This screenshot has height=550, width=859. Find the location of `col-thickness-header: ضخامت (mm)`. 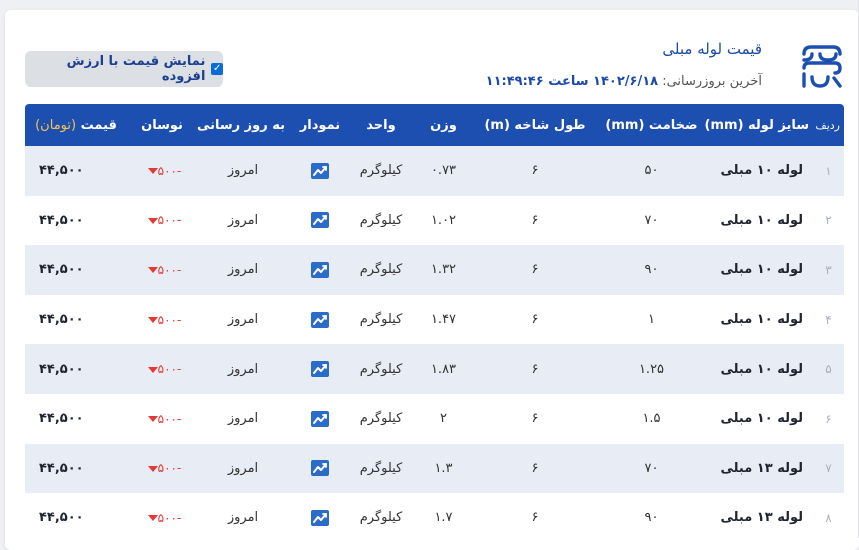

col-thickness-header: ضخامت (mm) is located at coordinates (651, 125).